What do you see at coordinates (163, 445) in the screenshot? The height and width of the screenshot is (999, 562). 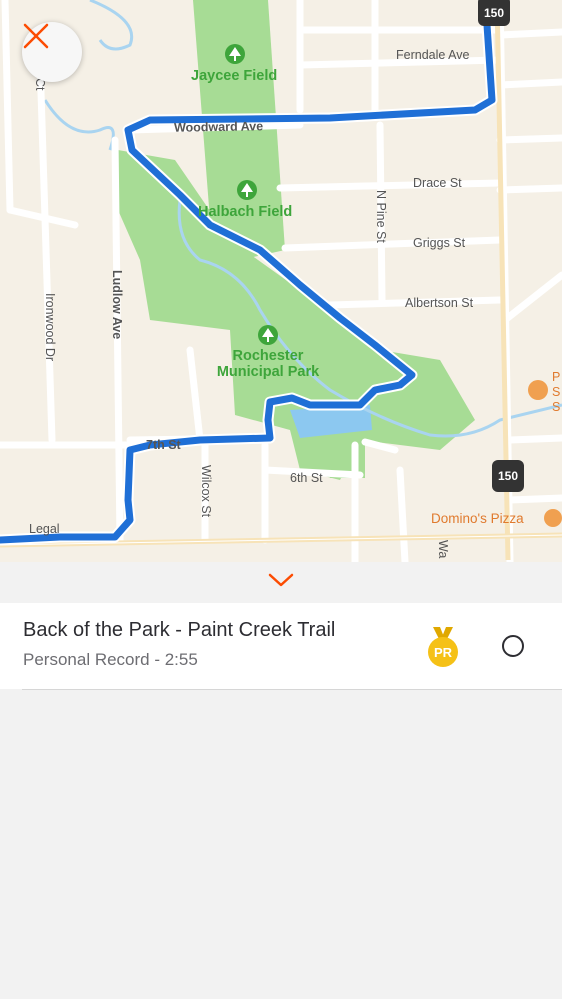 I see `street-label: 7th St` at bounding box center [163, 445].